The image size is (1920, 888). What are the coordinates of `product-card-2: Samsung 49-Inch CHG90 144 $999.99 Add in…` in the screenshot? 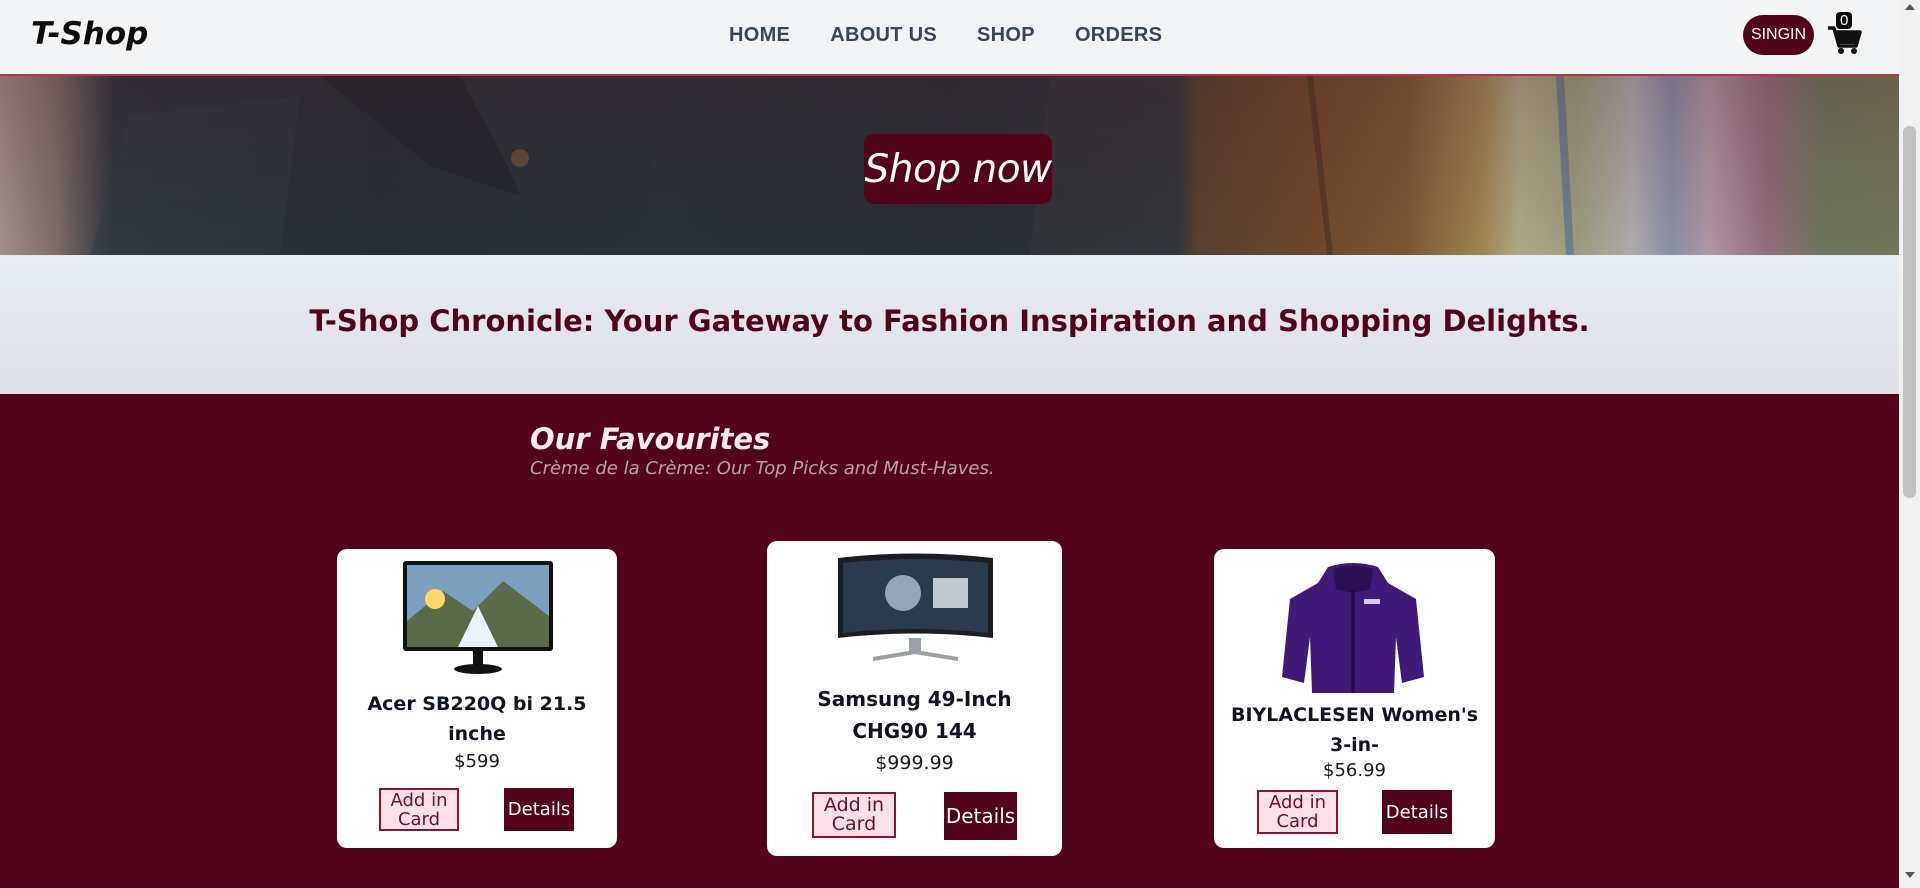 It's located at (914, 698).